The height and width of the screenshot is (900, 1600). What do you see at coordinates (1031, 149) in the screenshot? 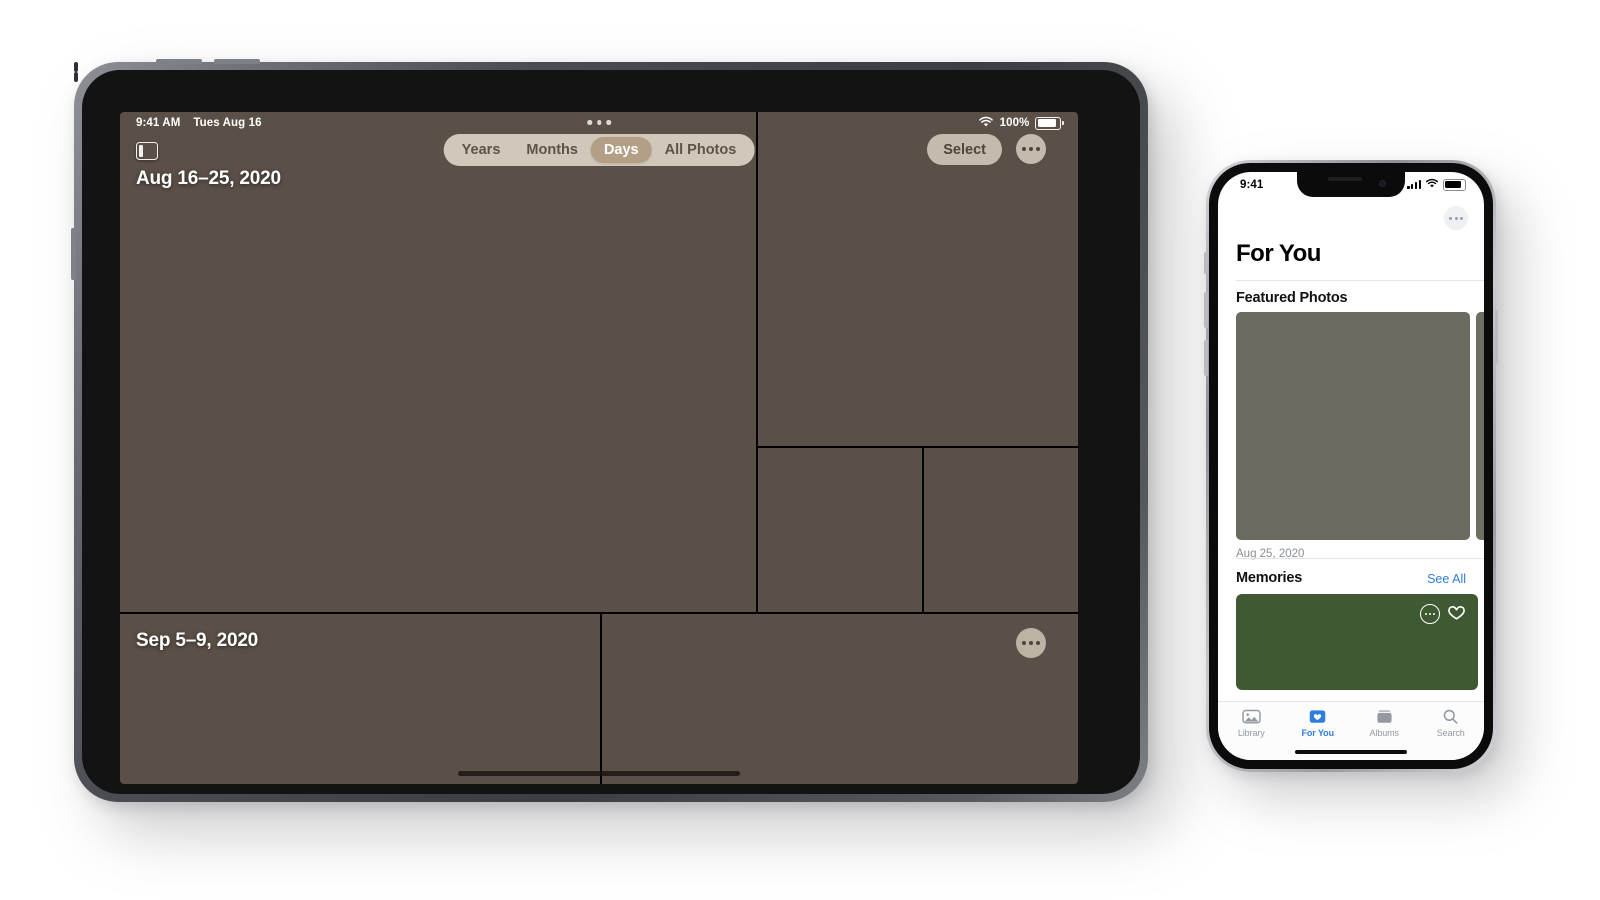
I see `ellipsis-icon-top` at bounding box center [1031, 149].